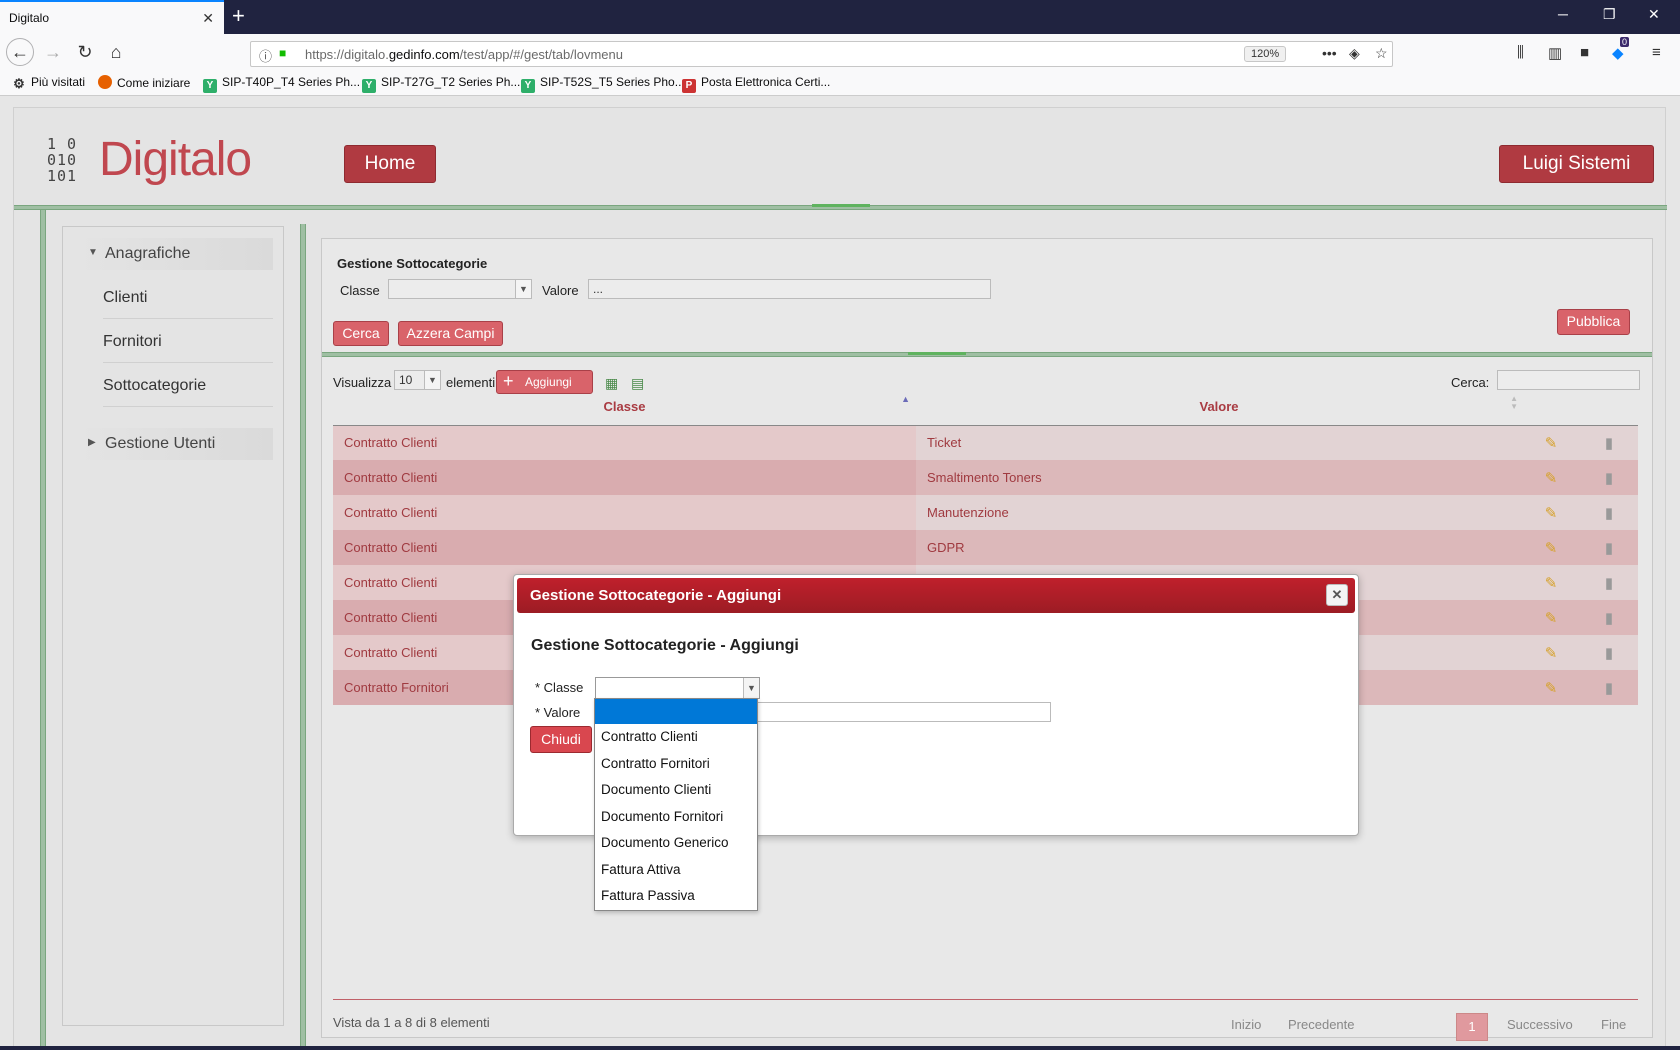 The width and height of the screenshot is (1680, 1050). What do you see at coordinates (174, 254) in the screenshot?
I see `sidebar-group-anagrafiche: ▼ Anagrafiche` at bounding box center [174, 254].